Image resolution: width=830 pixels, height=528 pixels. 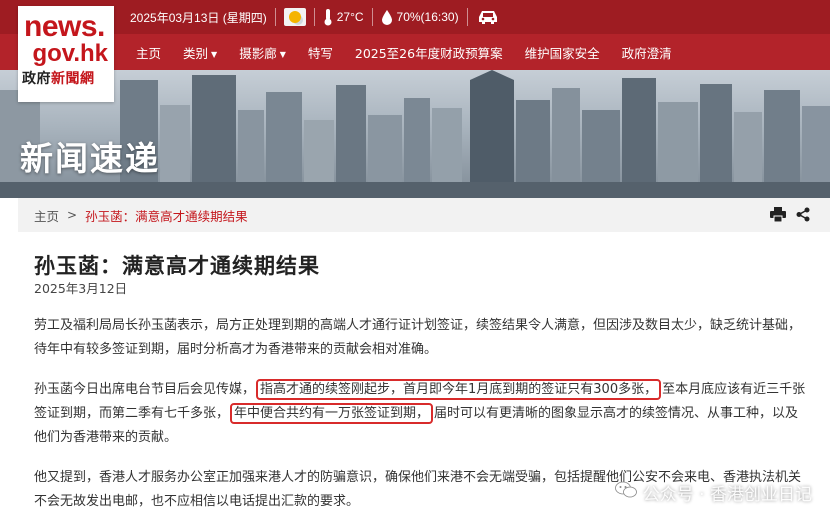 I want to click on info-row: 2025年03月13日 (星期四) 27°C 70%(16:30), so click(x=317, y=17).